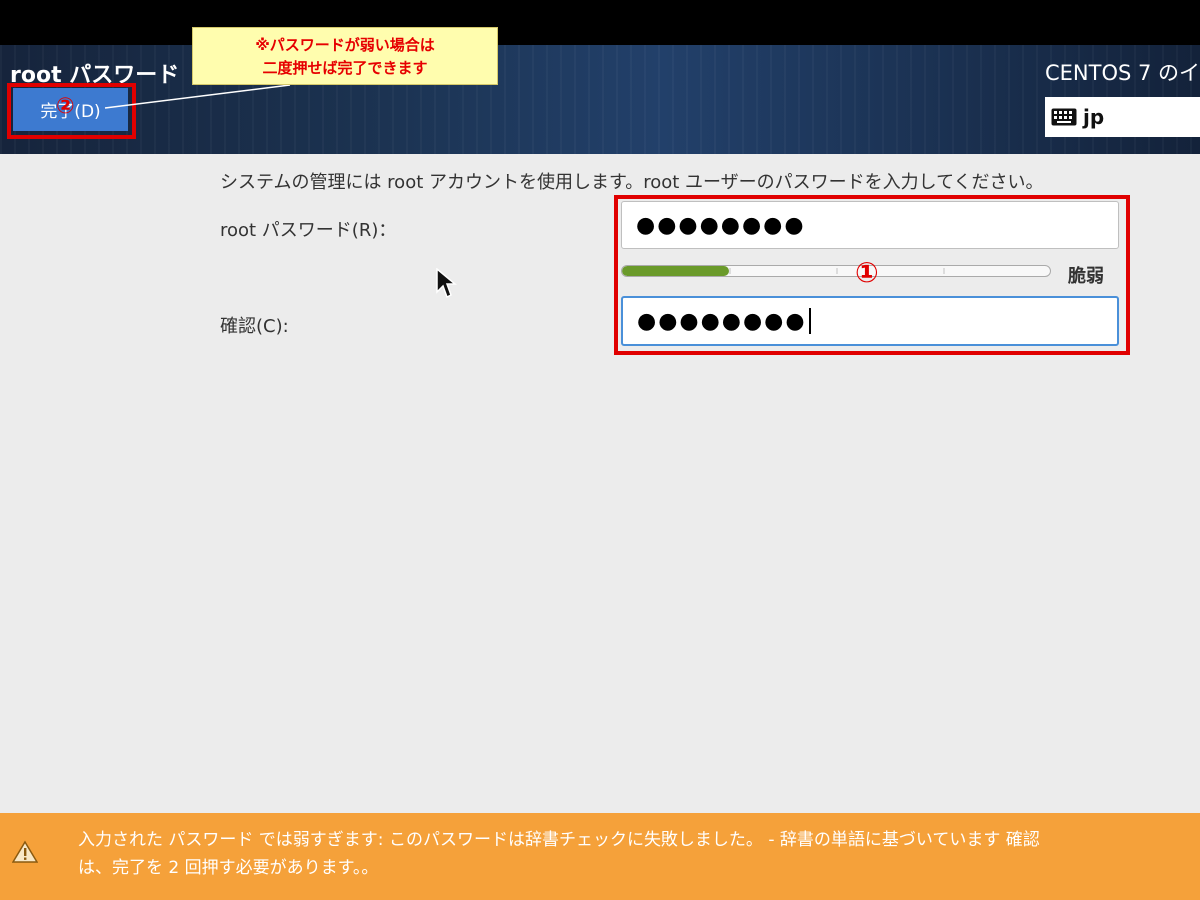 The width and height of the screenshot is (1200, 900). What do you see at coordinates (197, 96) in the screenshot?
I see `callout-pointer-line` at bounding box center [197, 96].